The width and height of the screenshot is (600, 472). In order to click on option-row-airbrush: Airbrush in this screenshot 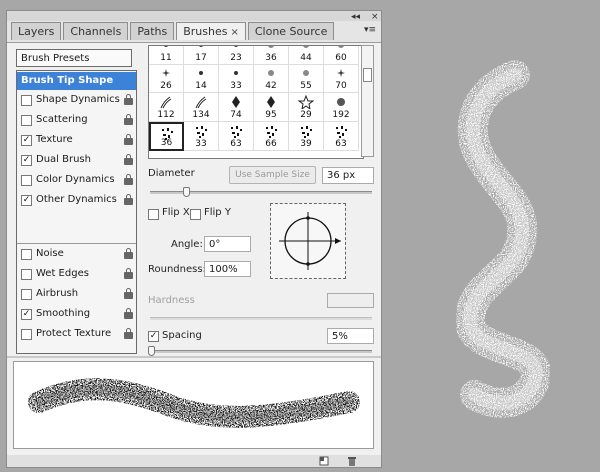, I will do `click(76, 294)`.